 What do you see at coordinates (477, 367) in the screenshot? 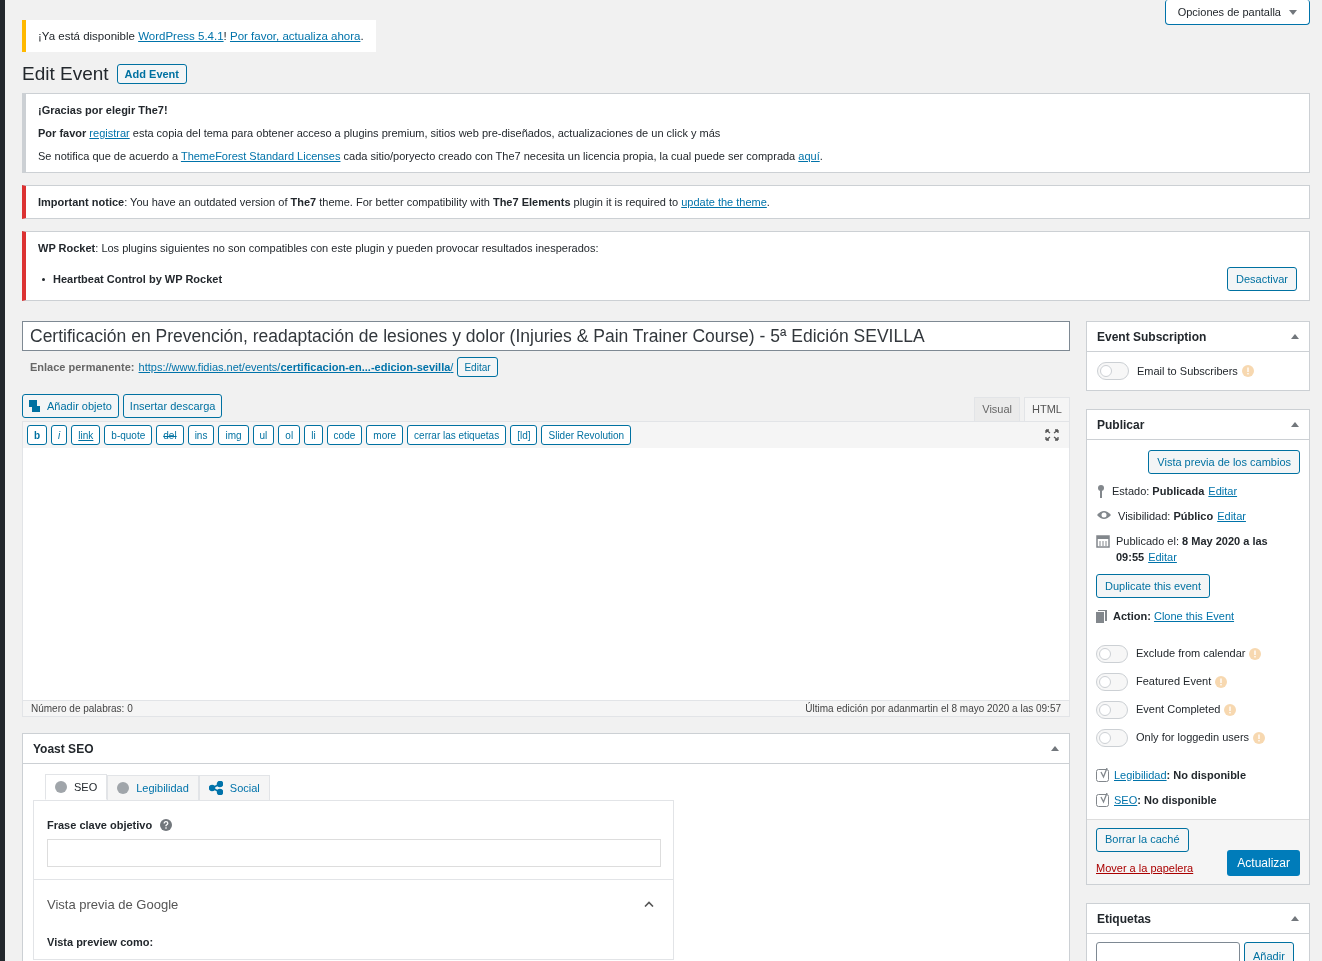
I see `edit-permalink-button: Editar` at bounding box center [477, 367].